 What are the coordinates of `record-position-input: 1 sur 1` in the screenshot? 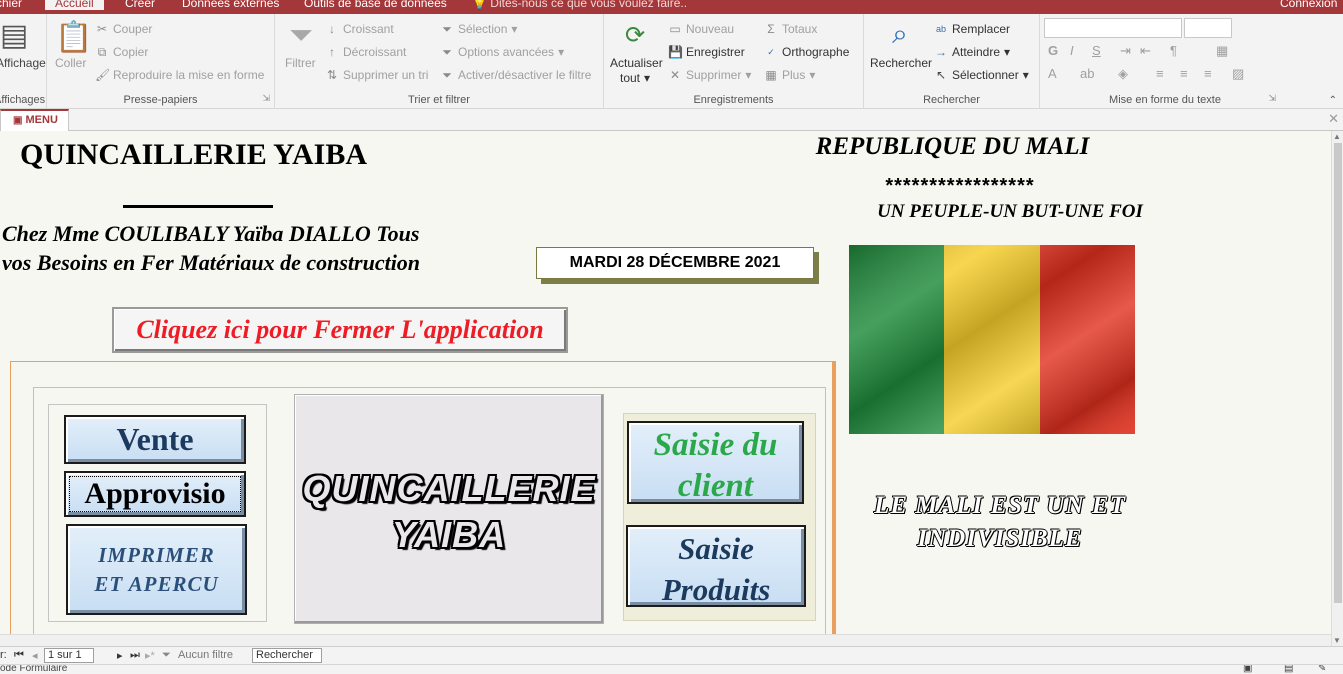 It's located at (69, 655).